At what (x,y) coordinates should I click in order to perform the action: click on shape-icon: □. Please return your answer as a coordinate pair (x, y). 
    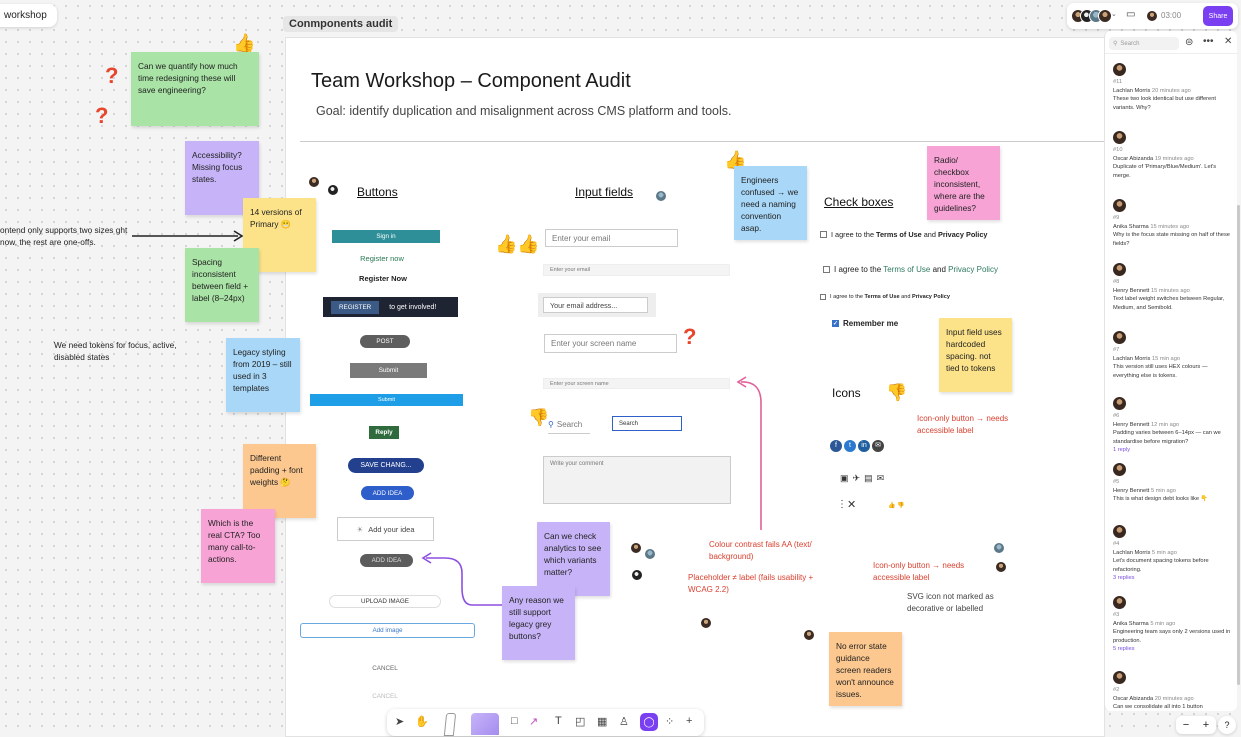
    Looking at the image, I should click on (514, 721).